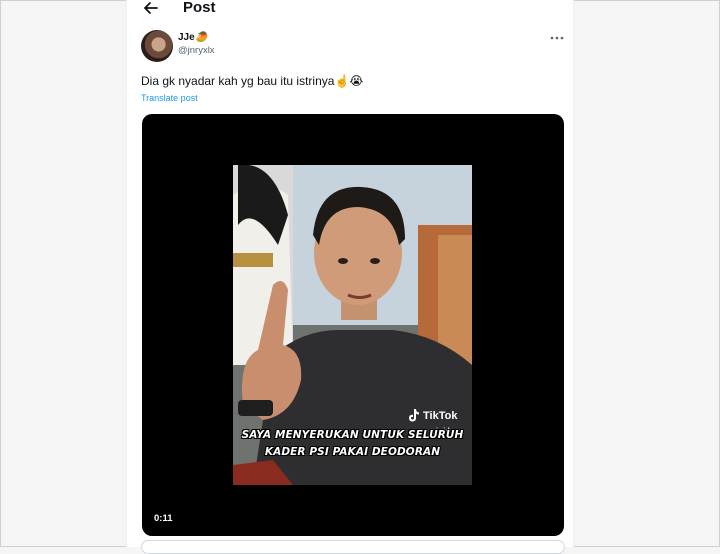 This screenshot has height=554, width=720. I want to click on next-element-edge, so click(353, 547).